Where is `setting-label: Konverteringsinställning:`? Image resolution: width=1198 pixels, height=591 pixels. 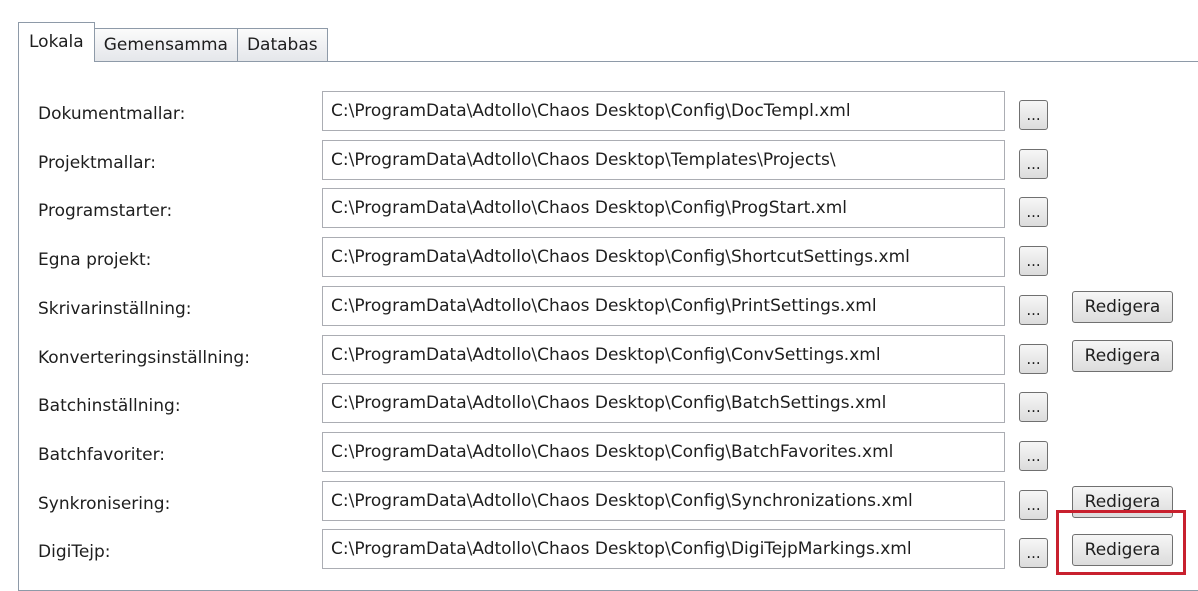
setting-label: Konverteringsinställning: is located at coordinates (144, 358).